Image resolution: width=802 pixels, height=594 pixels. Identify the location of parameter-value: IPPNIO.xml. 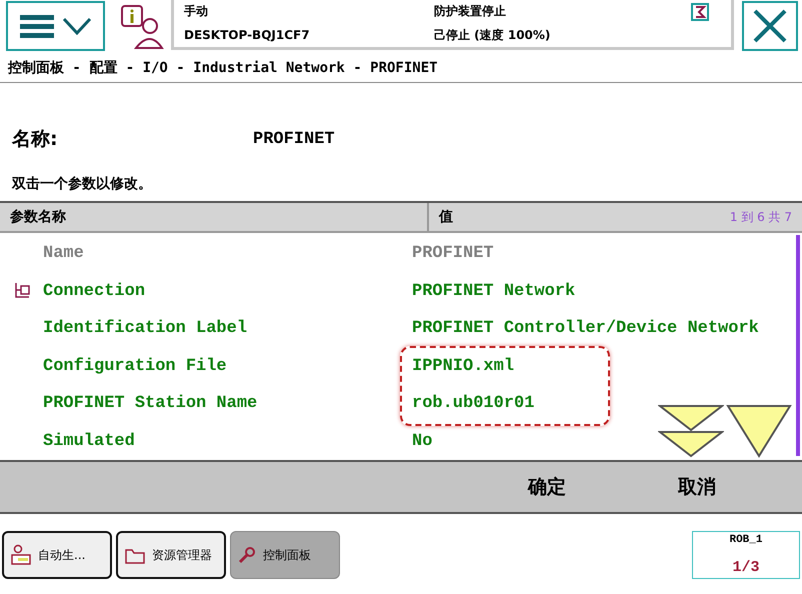
(463, 366).